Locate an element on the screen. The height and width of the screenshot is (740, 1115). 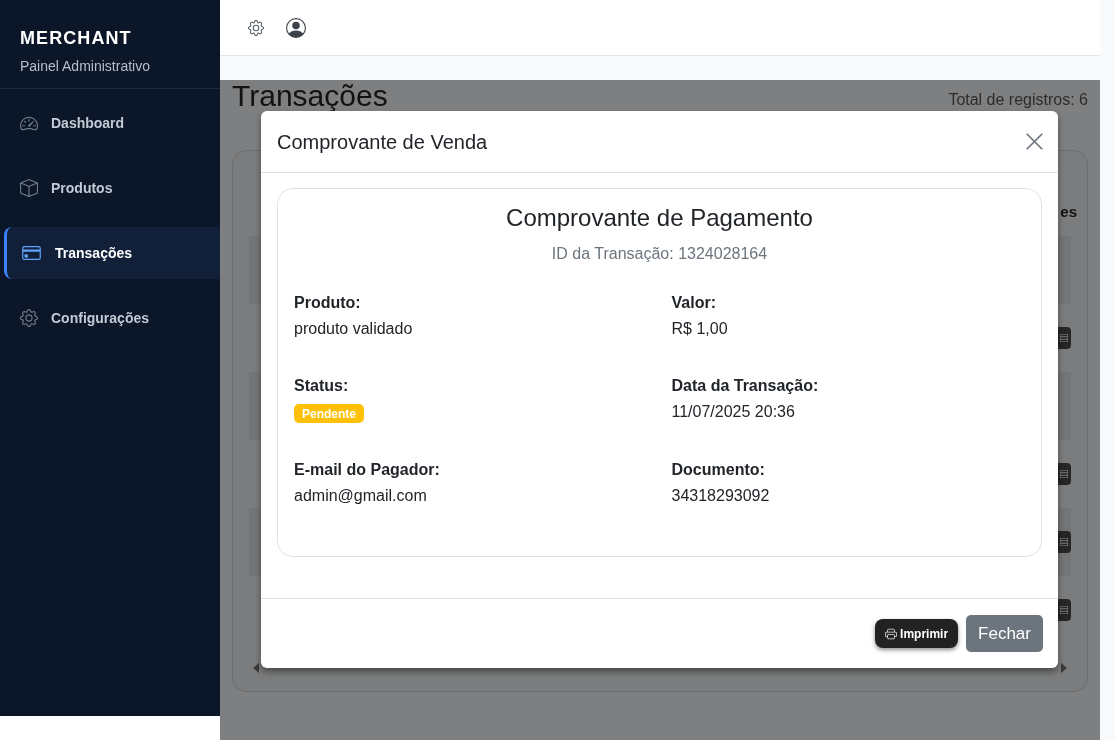
printer-icon is located at coordinates (891, 633).